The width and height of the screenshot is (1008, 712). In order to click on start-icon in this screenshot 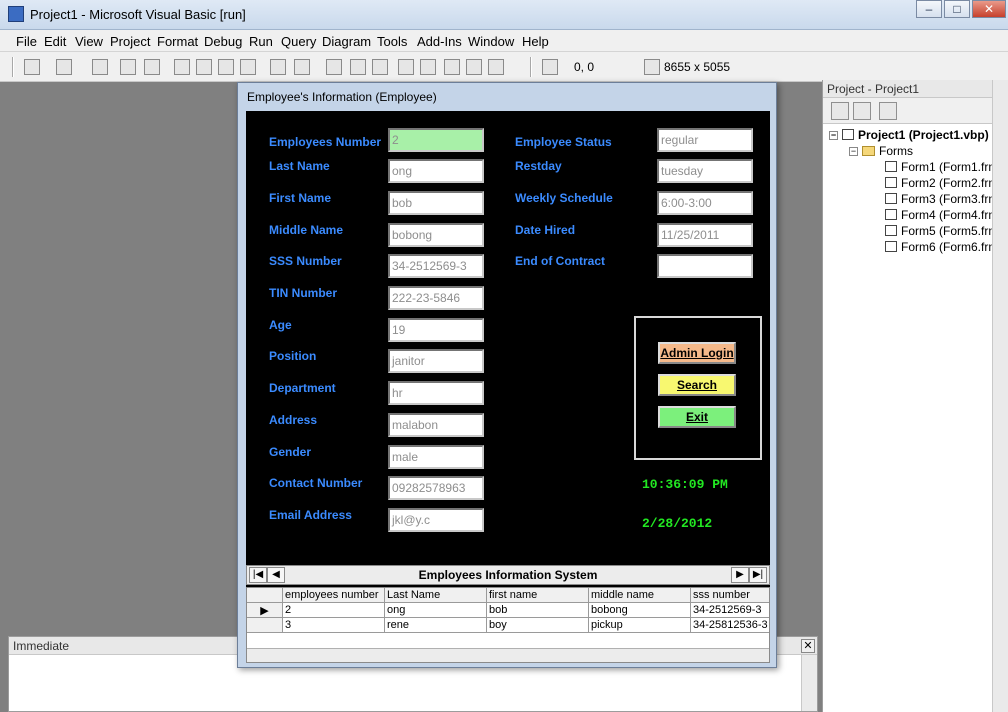, I will do `click(334, 67)`.